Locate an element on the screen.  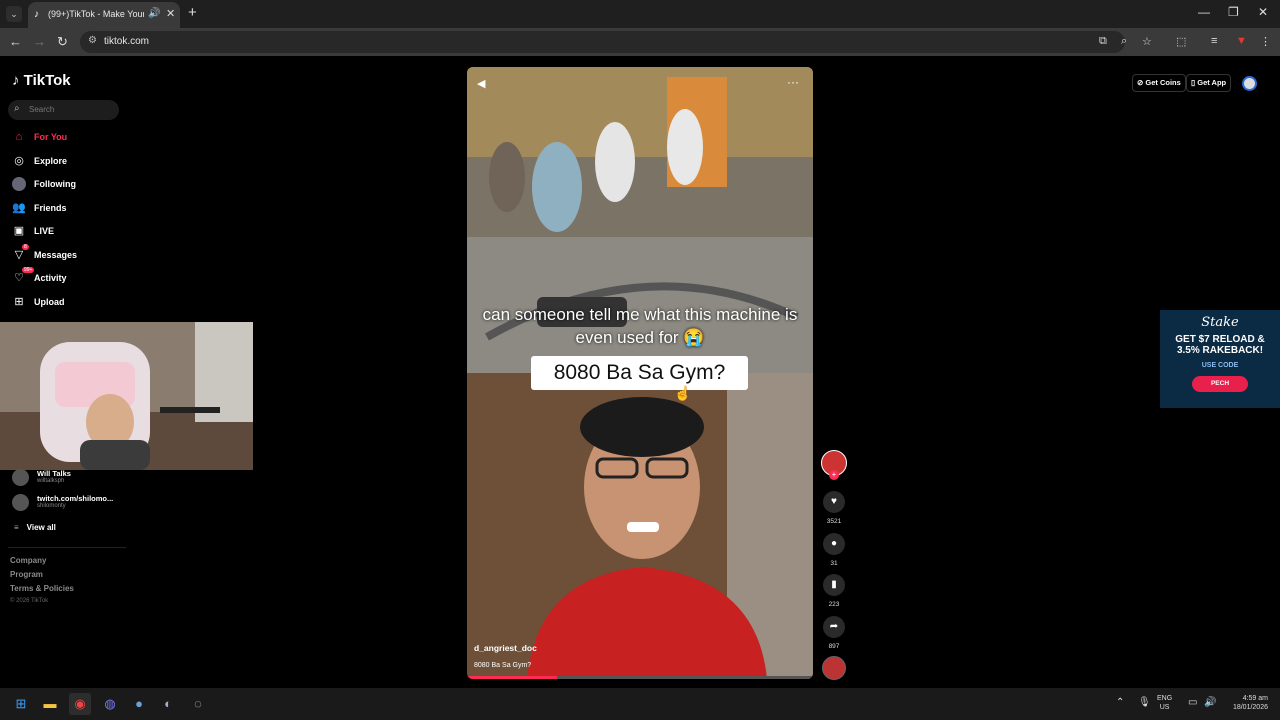
get-app-button: ▯ Get App is located at coordinates (1209, 83).